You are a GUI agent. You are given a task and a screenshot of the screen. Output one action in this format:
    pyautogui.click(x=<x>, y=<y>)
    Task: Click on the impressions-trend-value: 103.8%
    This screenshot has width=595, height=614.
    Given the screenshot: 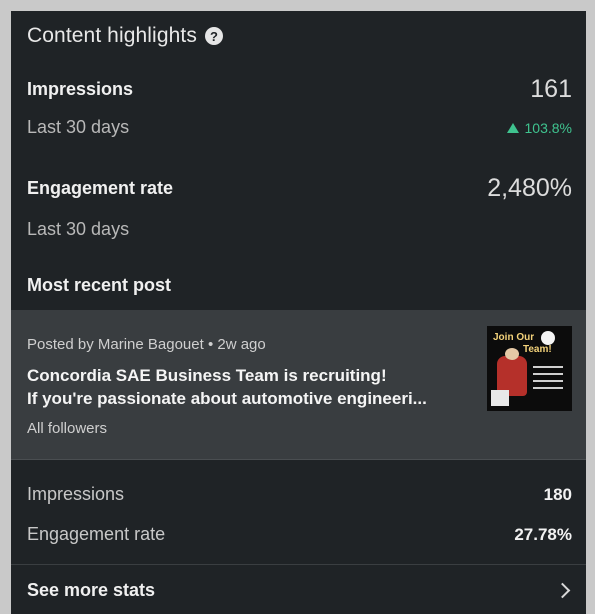 What is the action you would take?
    pyautogui.click(x=548, y=127)
    